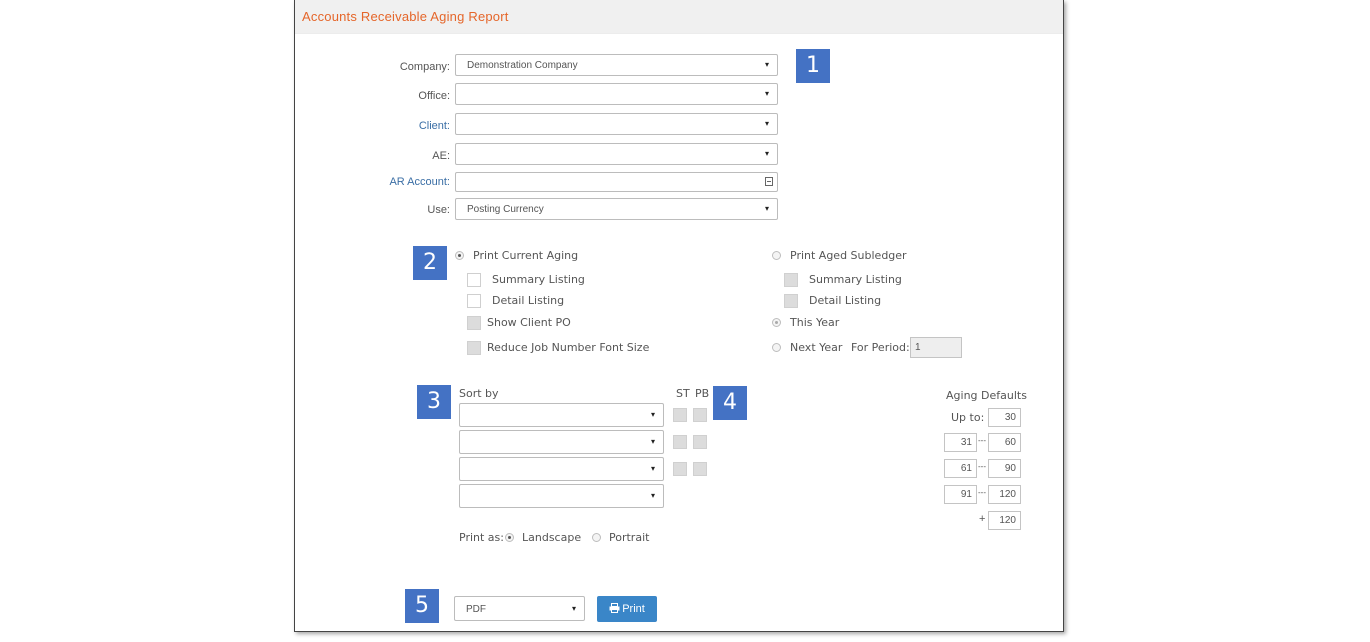  I want to click on plus-input: 120, so click(1004, 520).